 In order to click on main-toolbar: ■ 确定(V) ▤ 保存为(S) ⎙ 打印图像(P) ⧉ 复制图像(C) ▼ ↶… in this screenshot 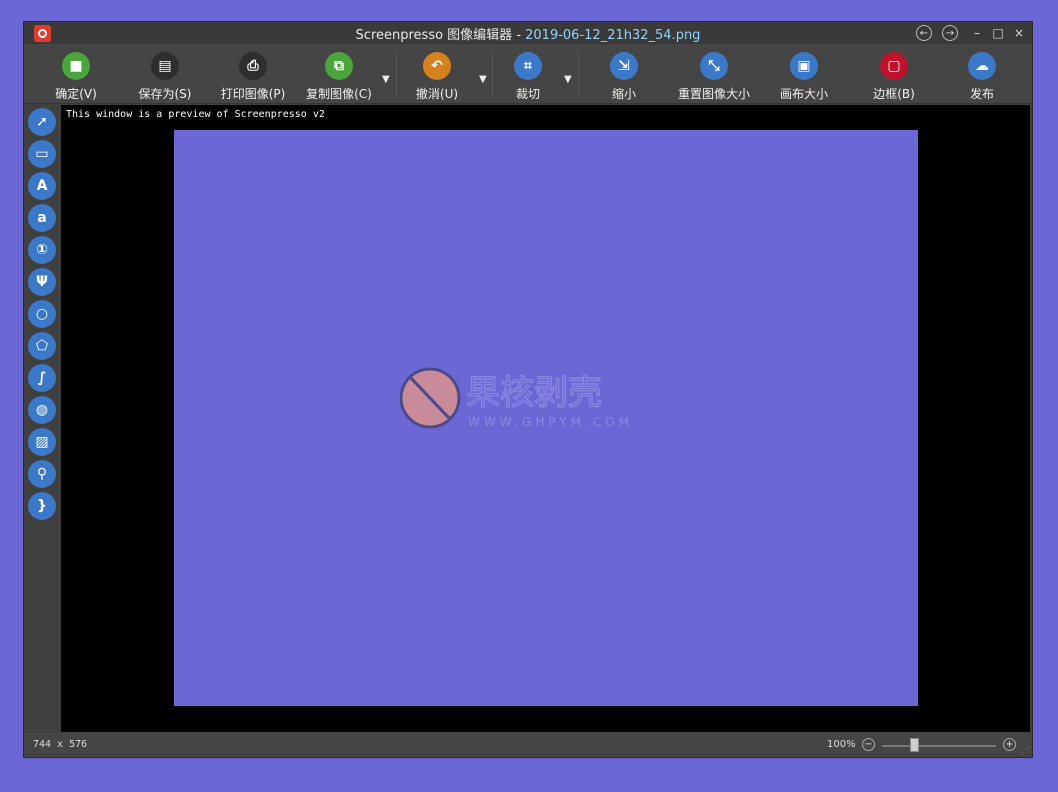, I will do `click(528, 74)`.